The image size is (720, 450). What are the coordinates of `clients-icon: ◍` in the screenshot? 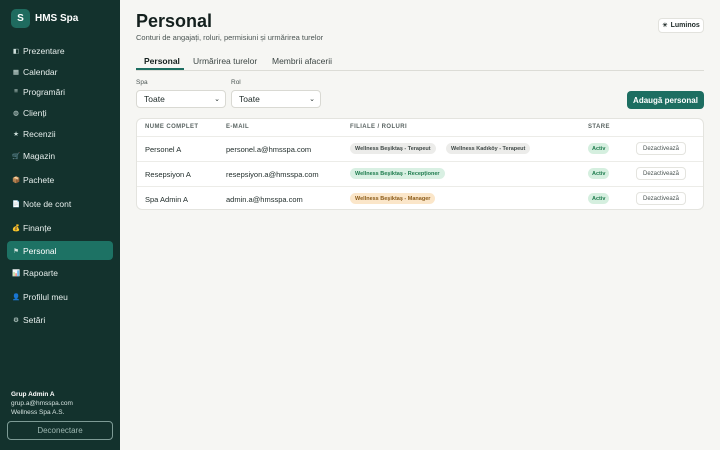 It's located at (16, 113).